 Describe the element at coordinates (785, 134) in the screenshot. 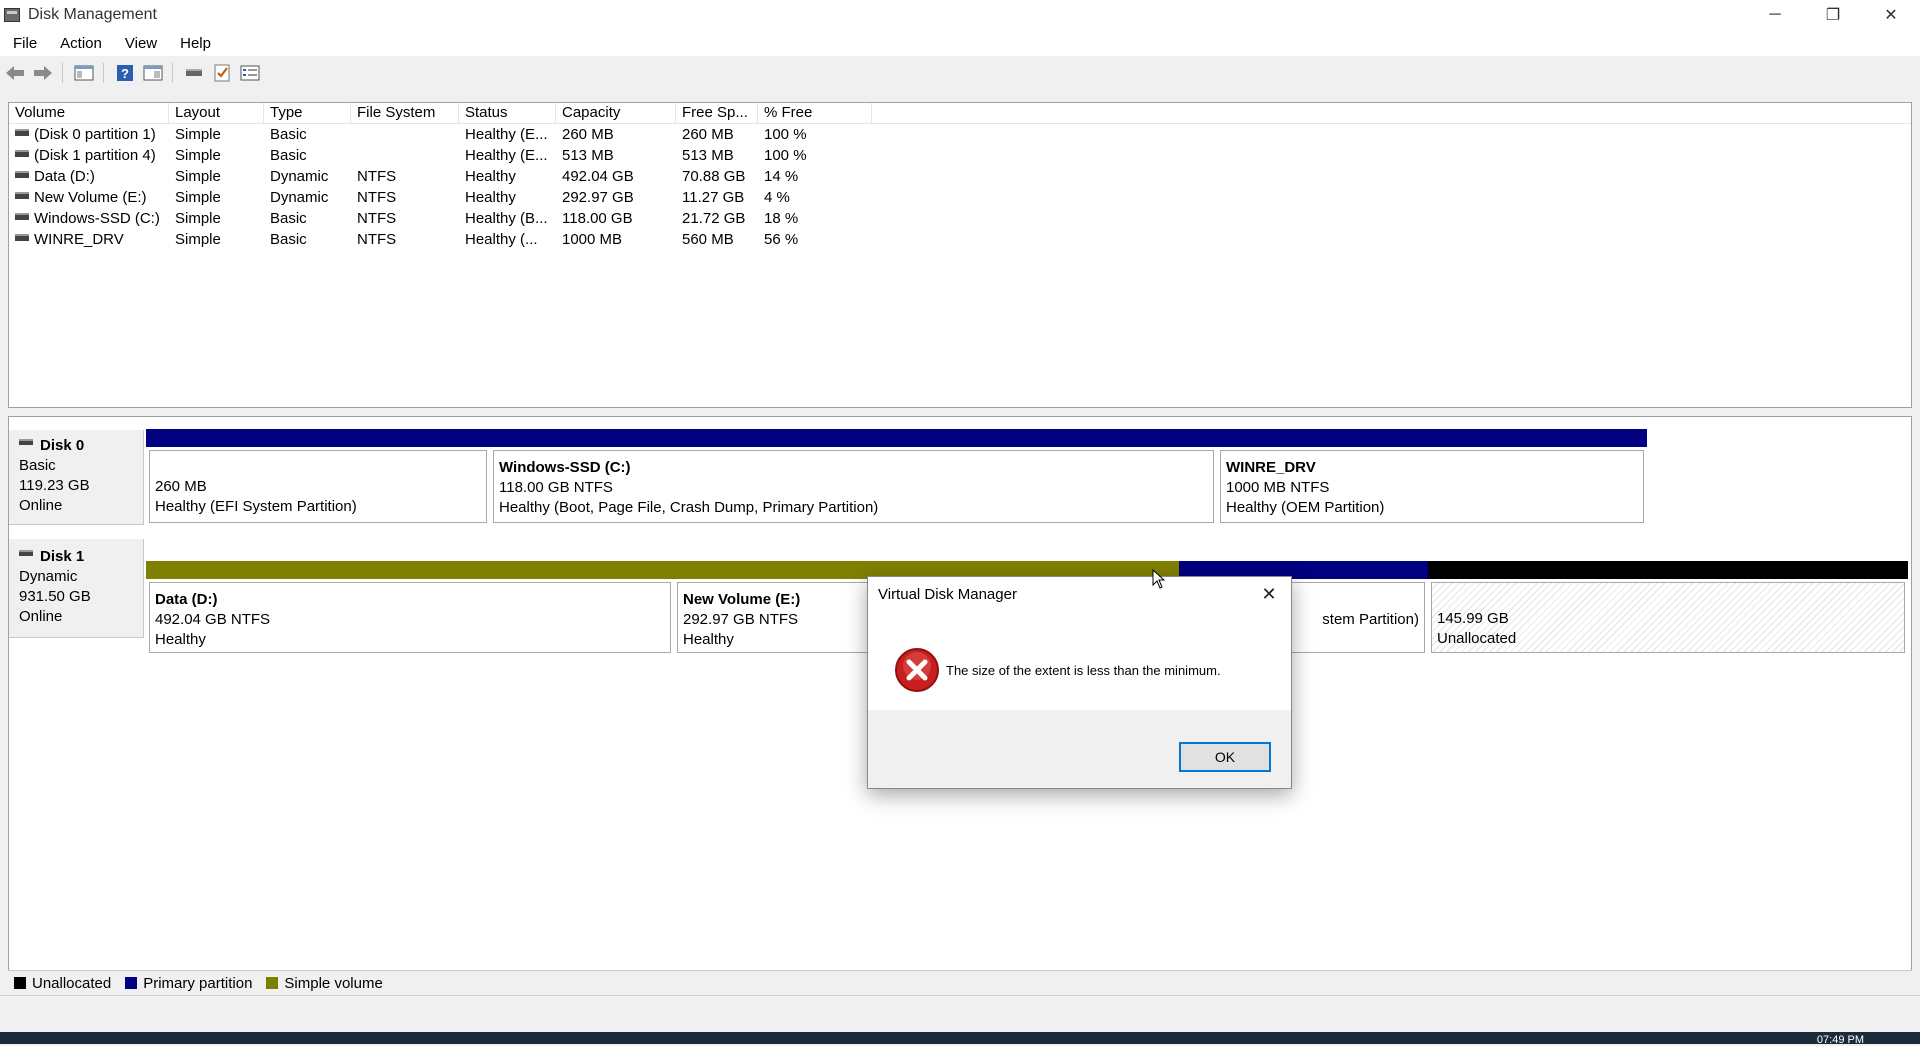

I see `cell-text: 100 %` at that location.